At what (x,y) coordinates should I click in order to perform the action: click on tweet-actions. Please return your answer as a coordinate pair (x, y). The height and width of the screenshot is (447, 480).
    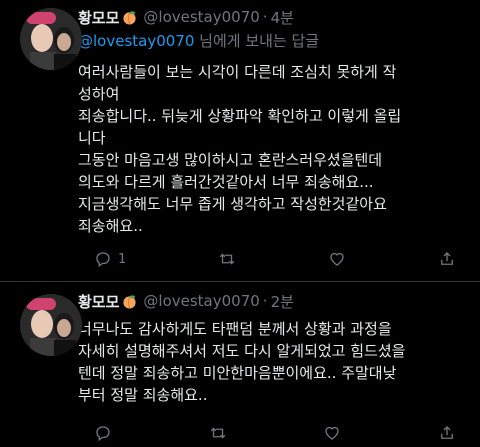
    Looking at the image, I should click on (275, 433).